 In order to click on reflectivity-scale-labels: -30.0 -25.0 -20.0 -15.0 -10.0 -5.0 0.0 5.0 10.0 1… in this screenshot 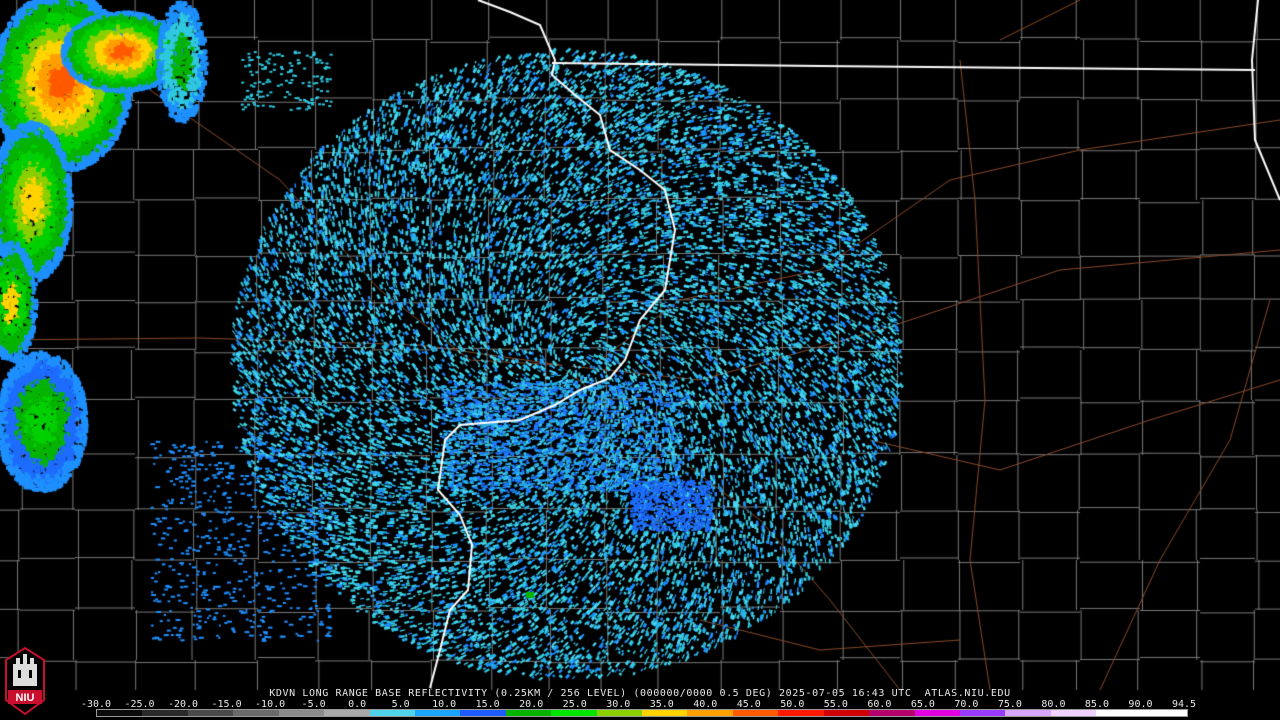, I will do `click(638, 704)`.